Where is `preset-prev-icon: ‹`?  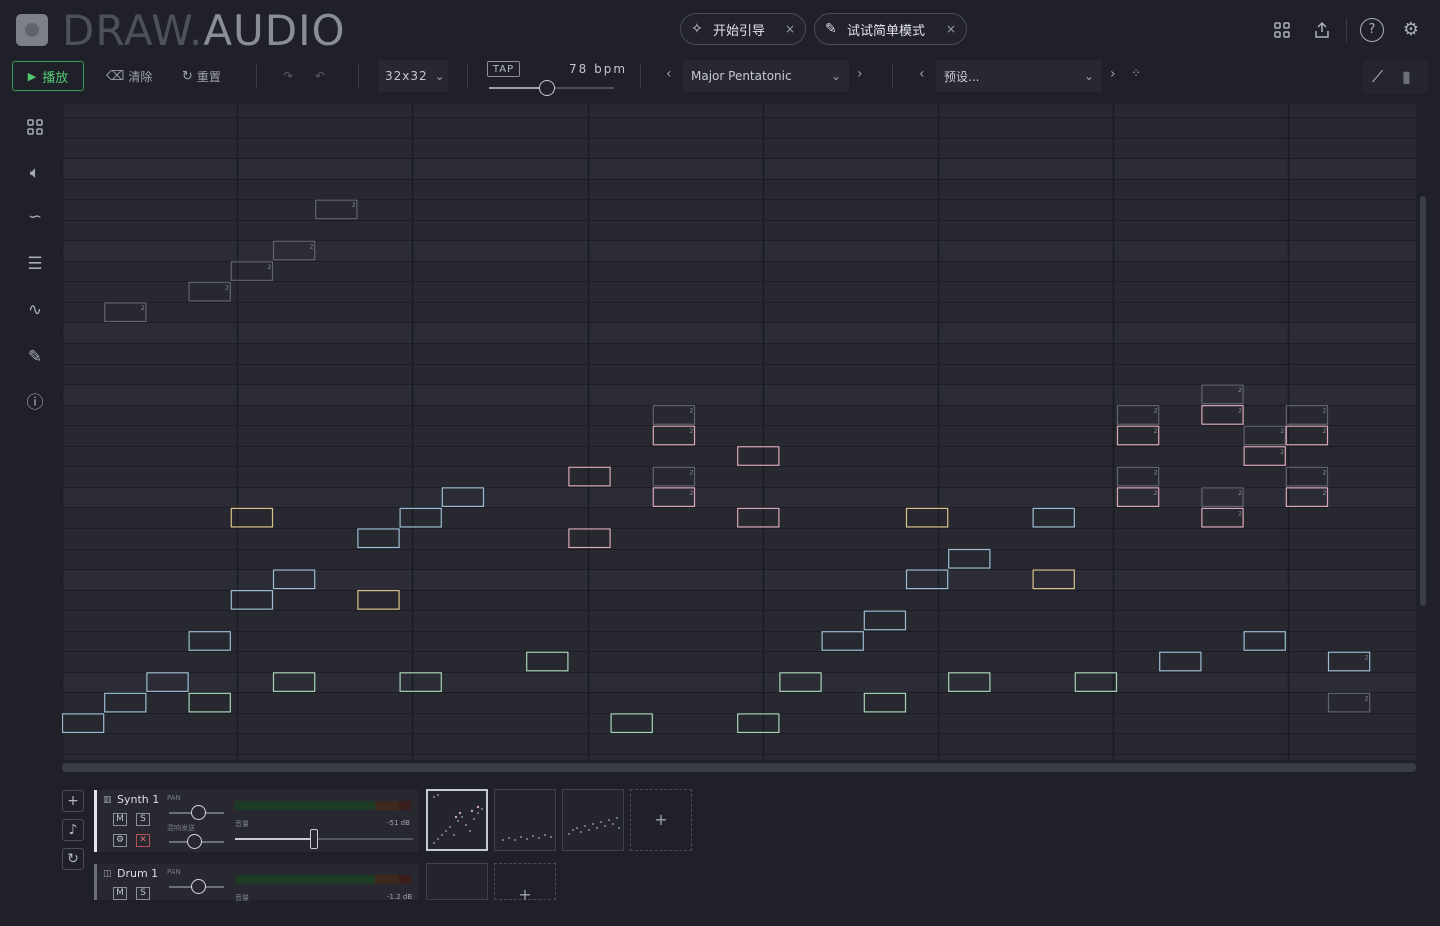 preset-prev-icon: ‹ is located at coordinates (922, 74).